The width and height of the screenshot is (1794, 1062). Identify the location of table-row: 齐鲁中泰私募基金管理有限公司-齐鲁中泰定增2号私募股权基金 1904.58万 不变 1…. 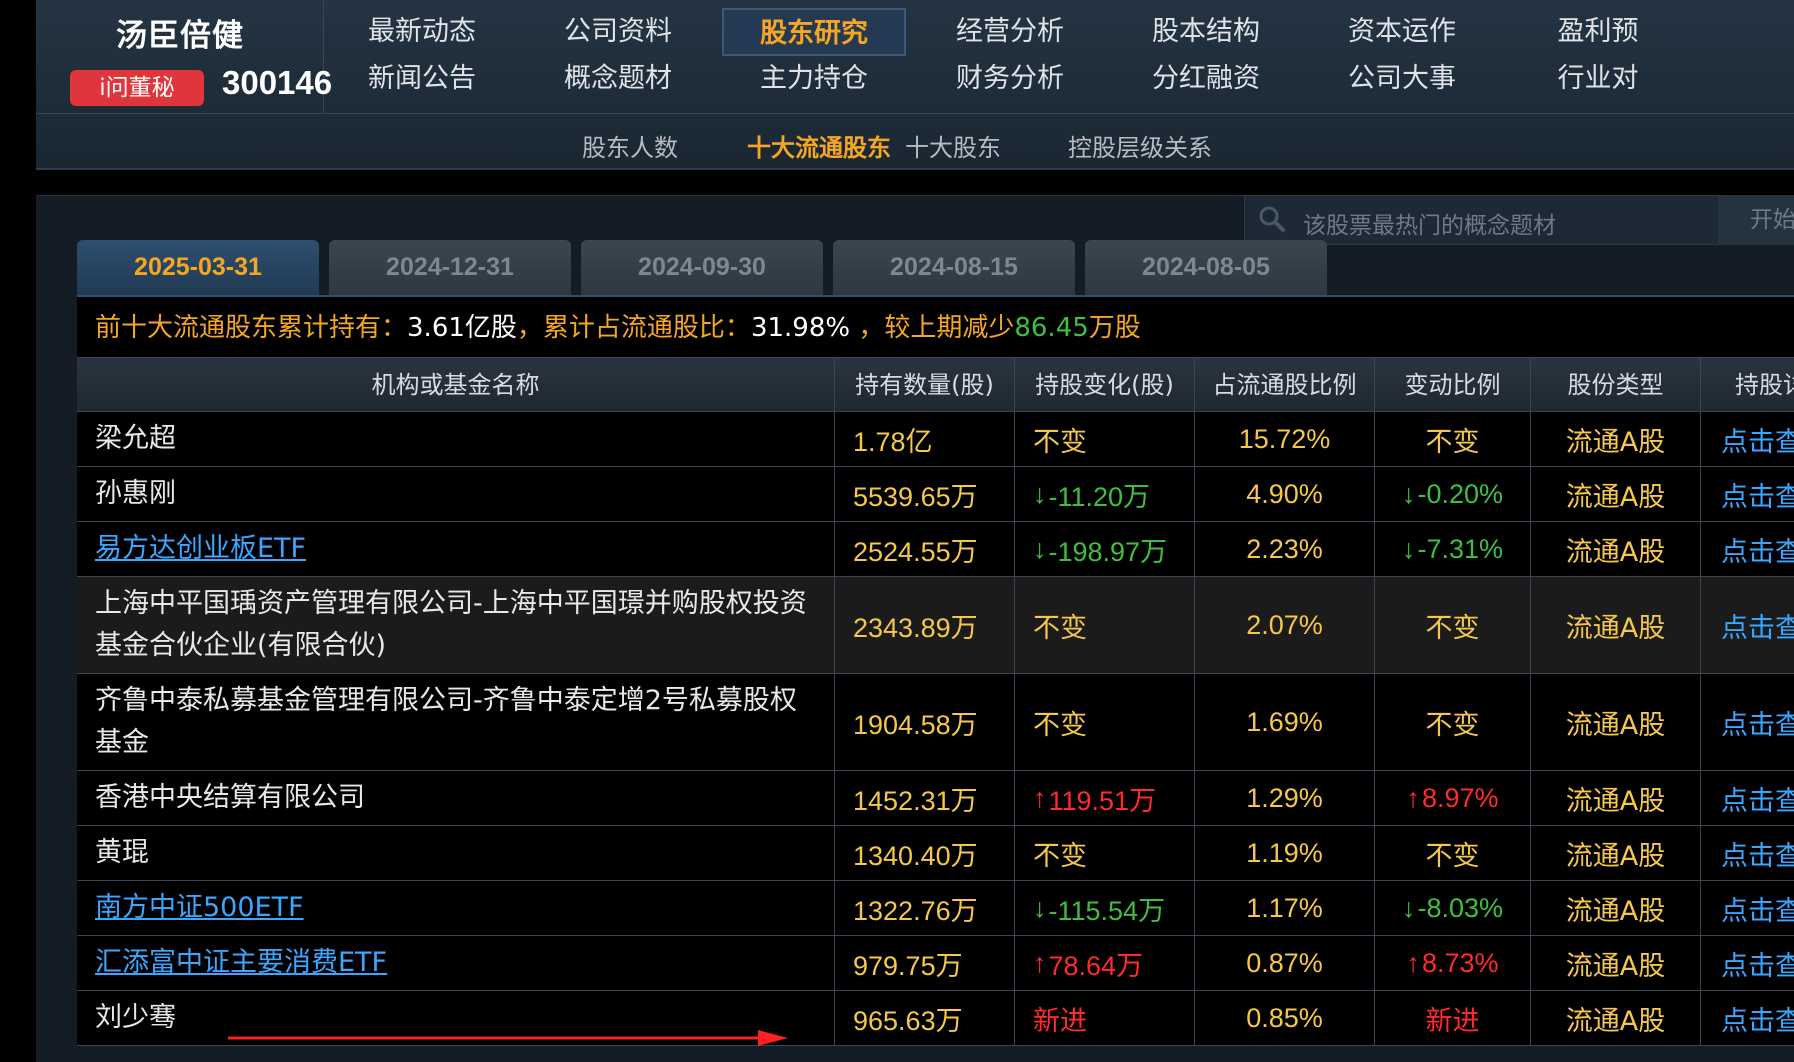
(935, 722).